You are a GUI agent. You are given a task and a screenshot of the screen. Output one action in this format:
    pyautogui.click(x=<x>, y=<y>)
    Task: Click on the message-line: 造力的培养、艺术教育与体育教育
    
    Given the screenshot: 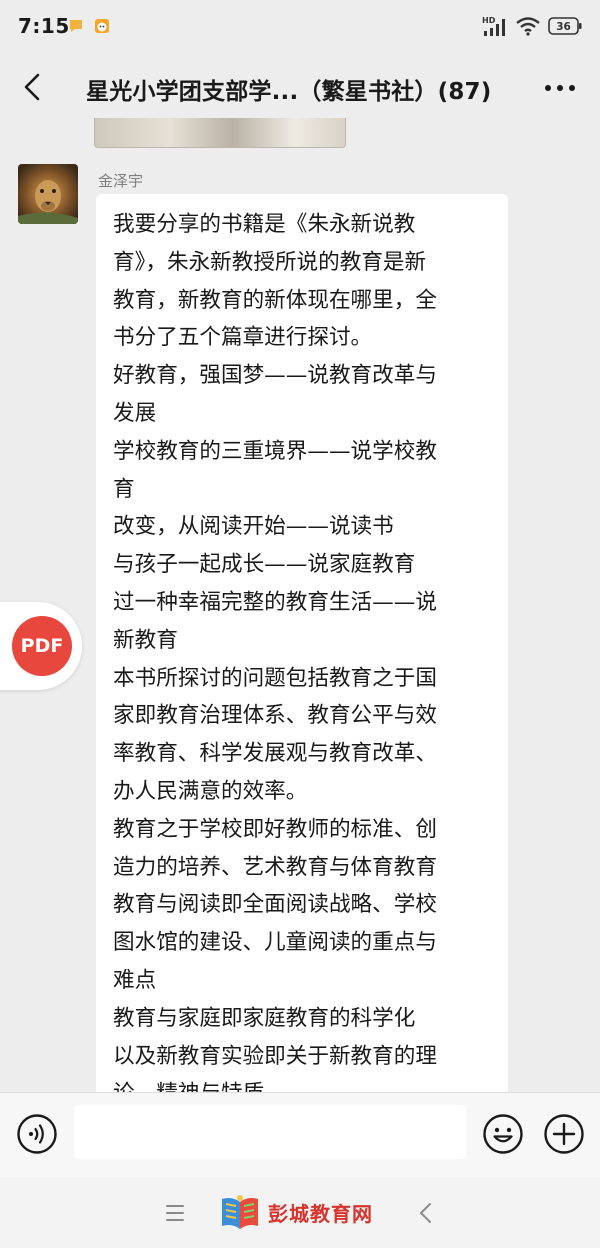 What is the action you would take?
    pyautogui.click(x=275, y=867)
    